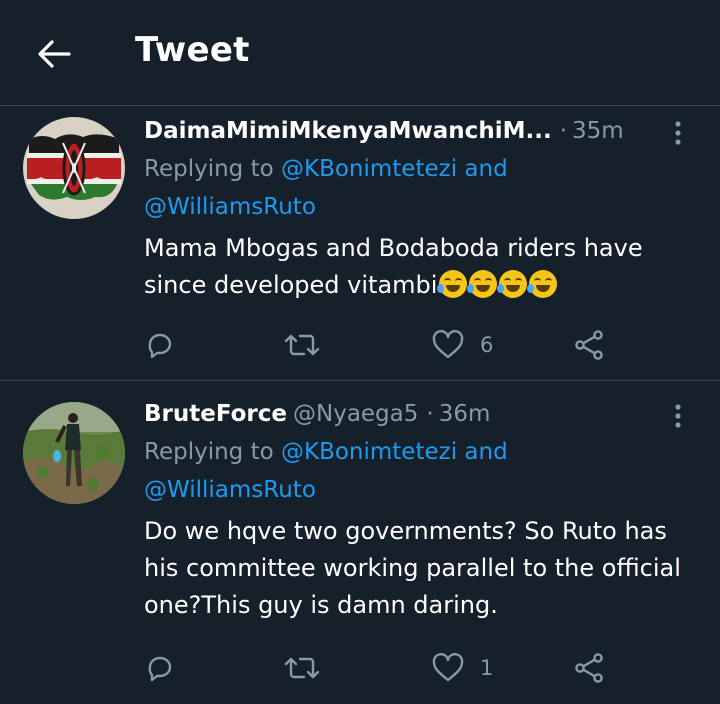 Image resolution: width=720 pixels, height=704 pixels. I want to click on back-button, so click(54, 54).